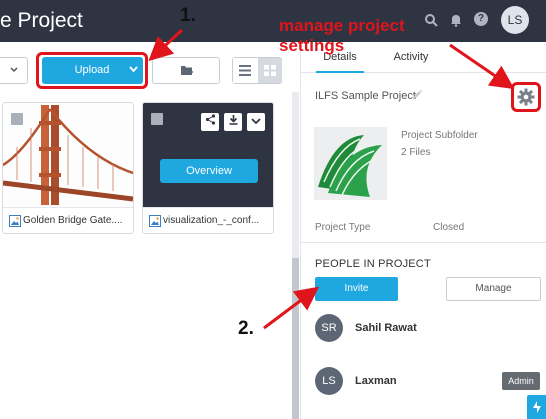  Describe the element at coordinates (365, 96) in the screenshot. I see `project-name: ILFS Sample Project` at that location.